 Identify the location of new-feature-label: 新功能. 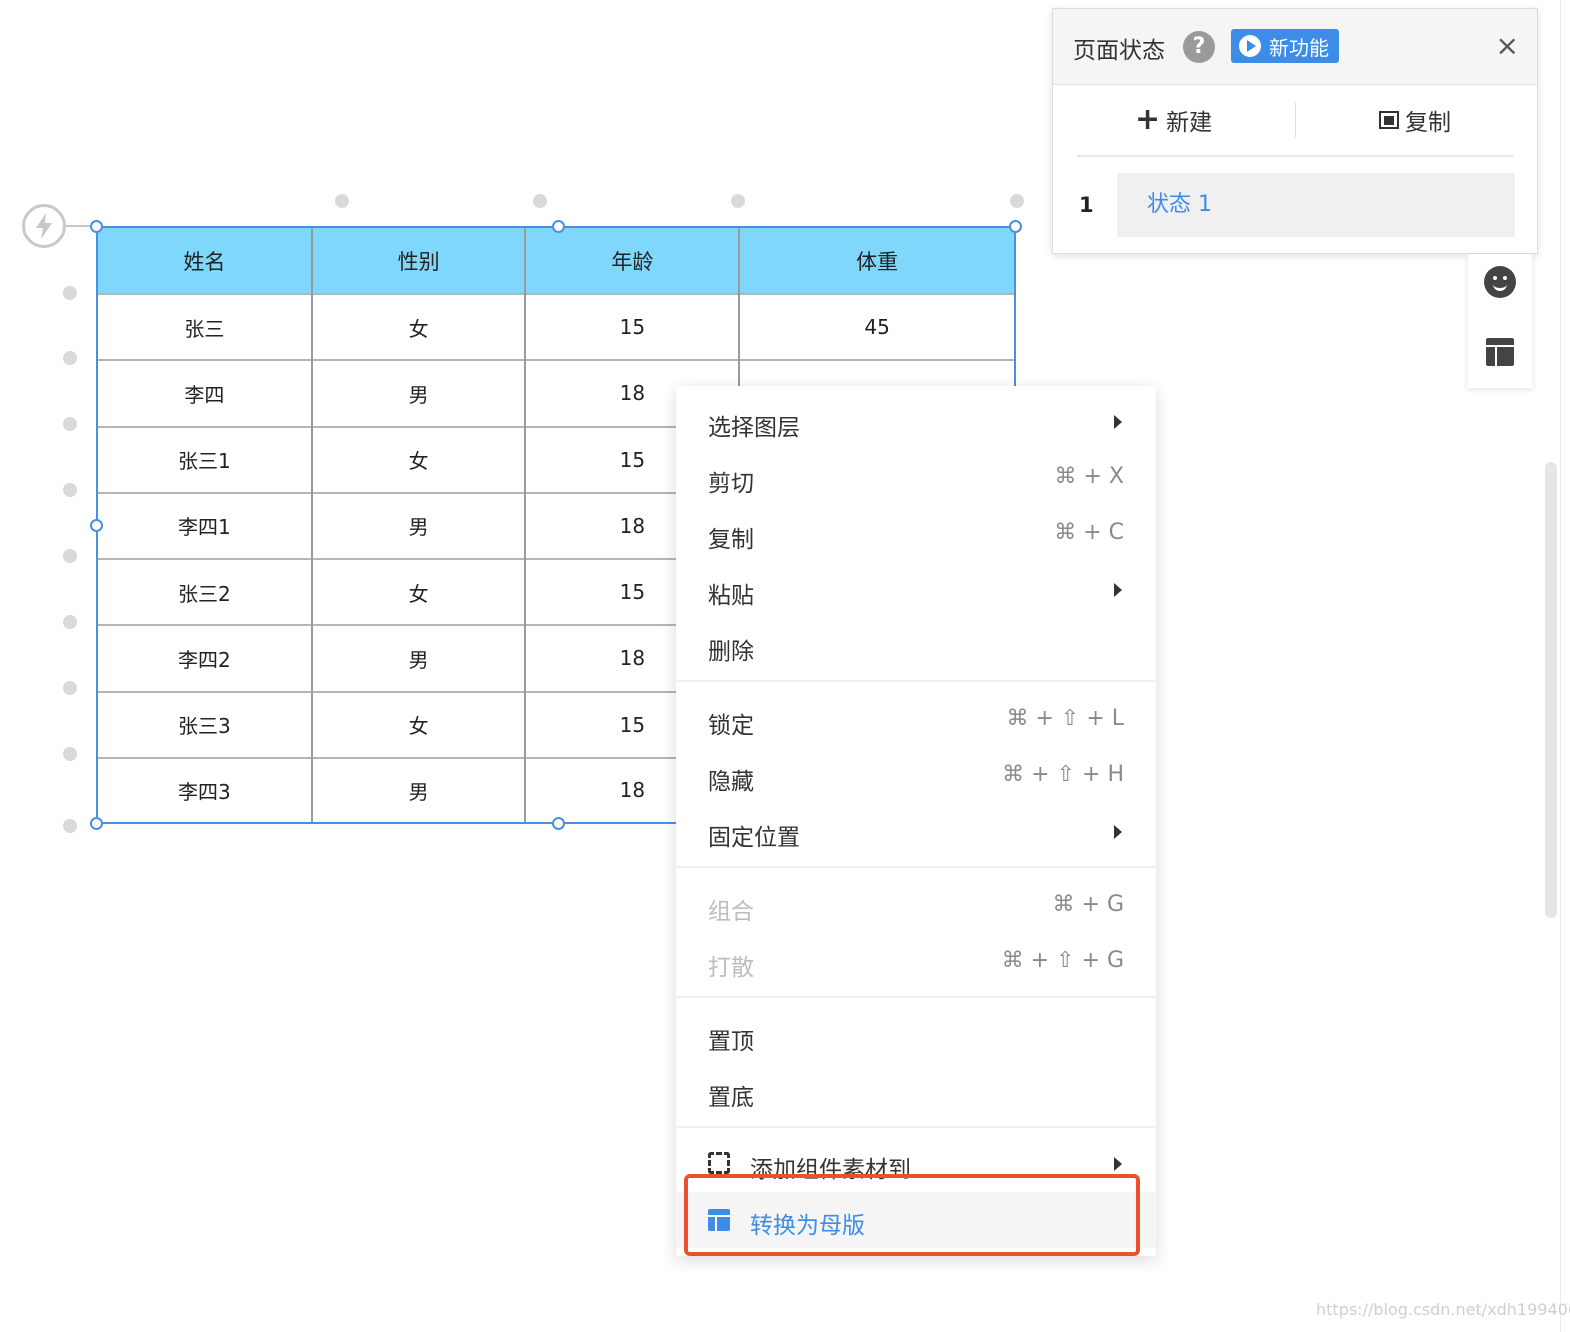
(1299, 47).